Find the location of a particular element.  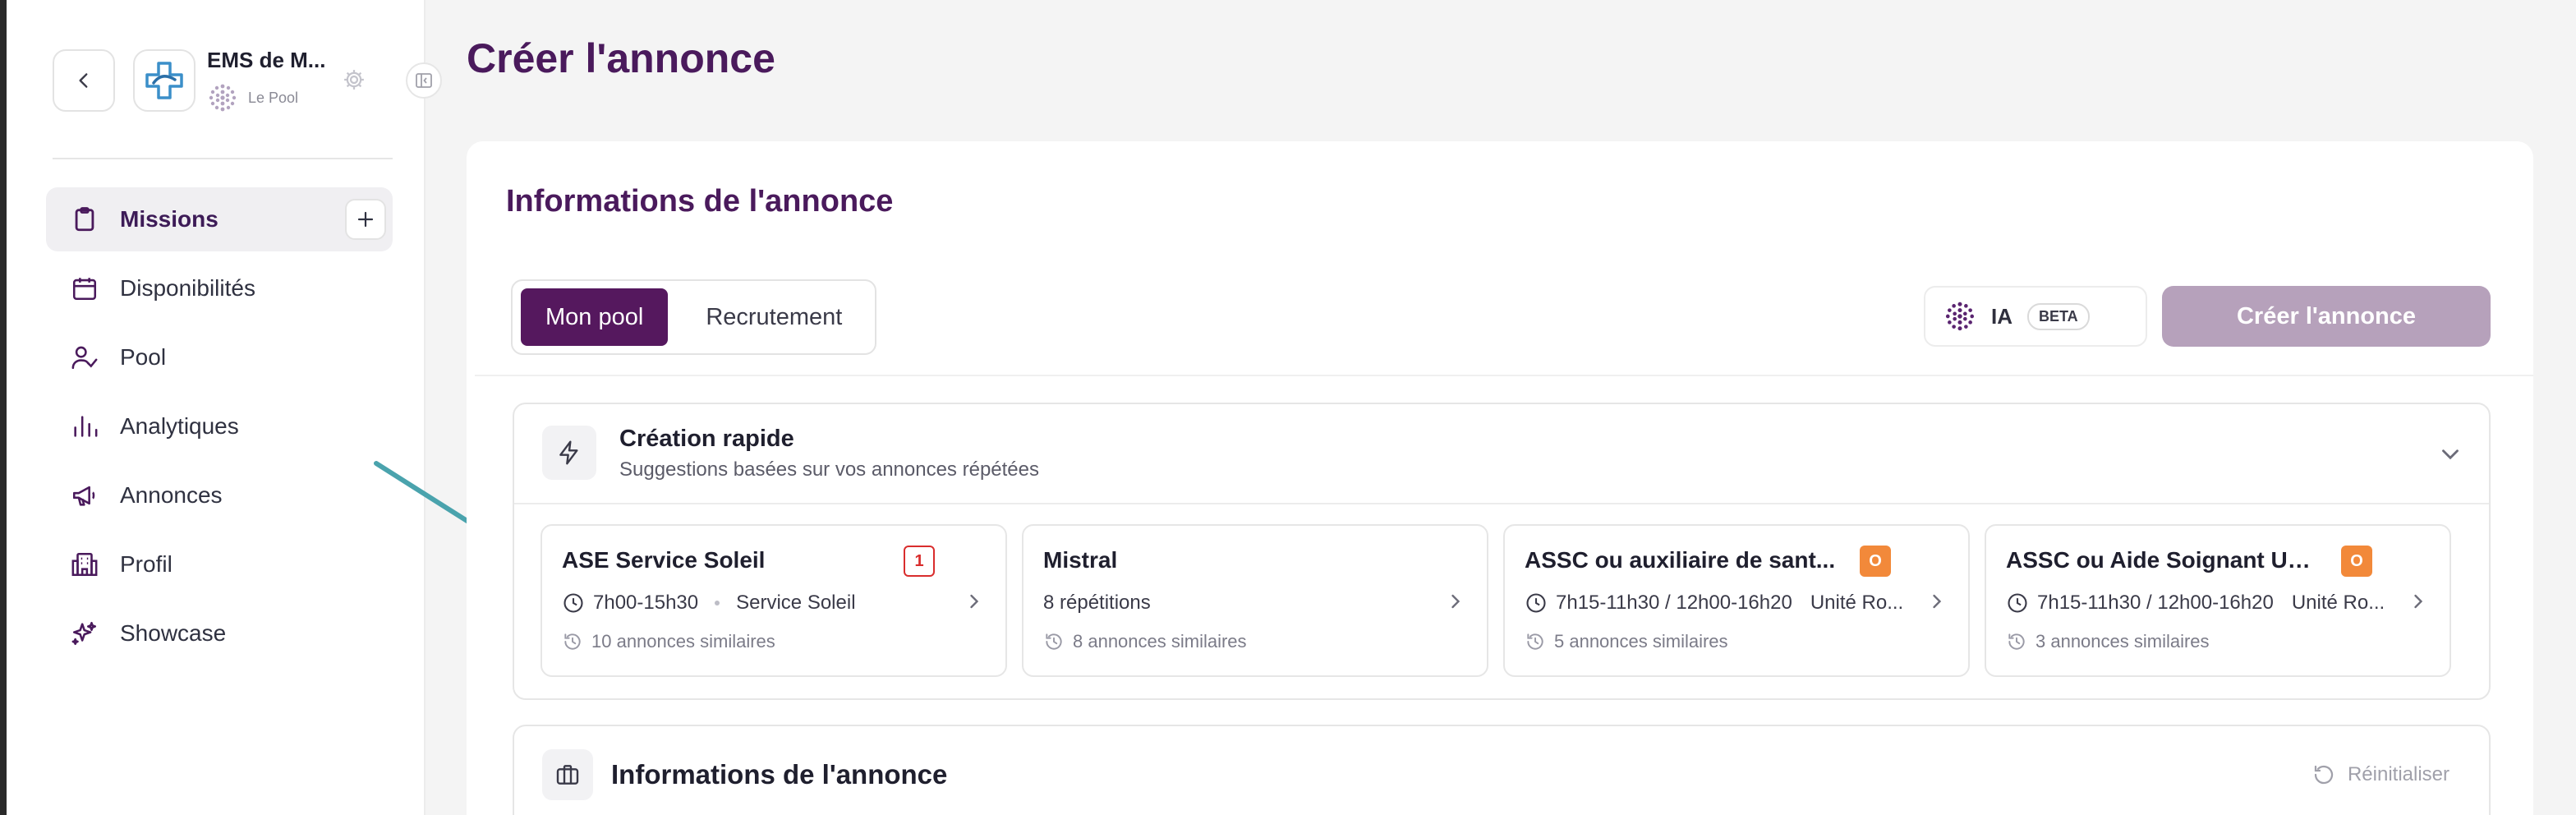

window-edge is located at coordinates (3, 408).